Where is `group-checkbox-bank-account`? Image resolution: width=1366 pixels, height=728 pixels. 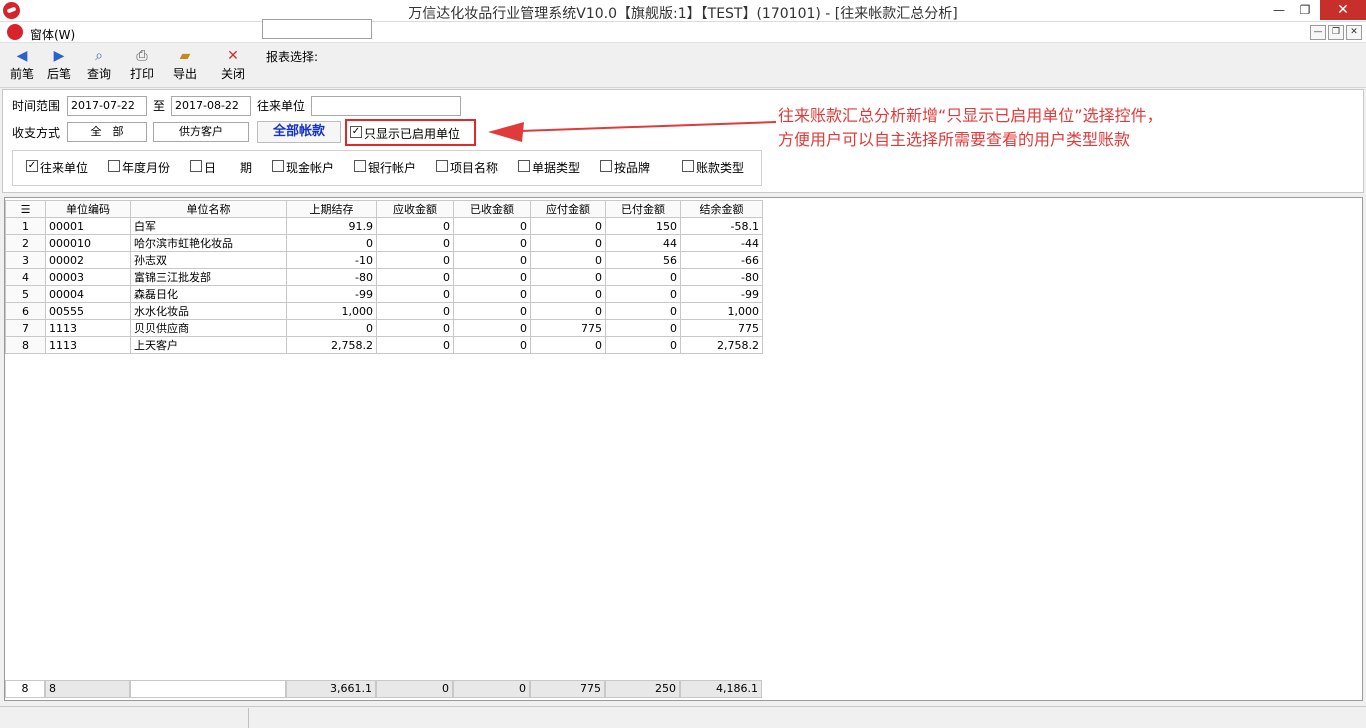 group-checkbox-bank-account is located at coordinates (360, 166).